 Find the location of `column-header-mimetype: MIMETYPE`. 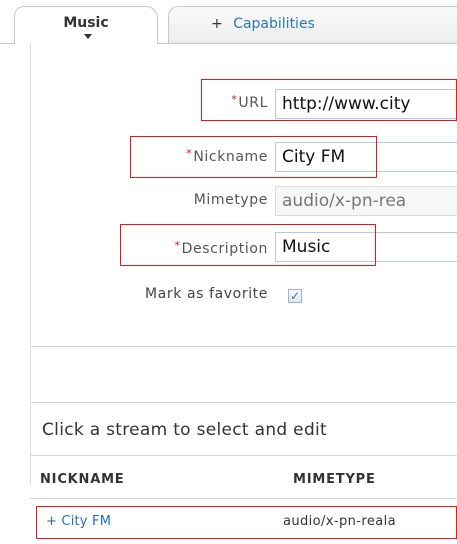

column-header-mimetype: MIMETYPE is located at coordinates (334, 479).